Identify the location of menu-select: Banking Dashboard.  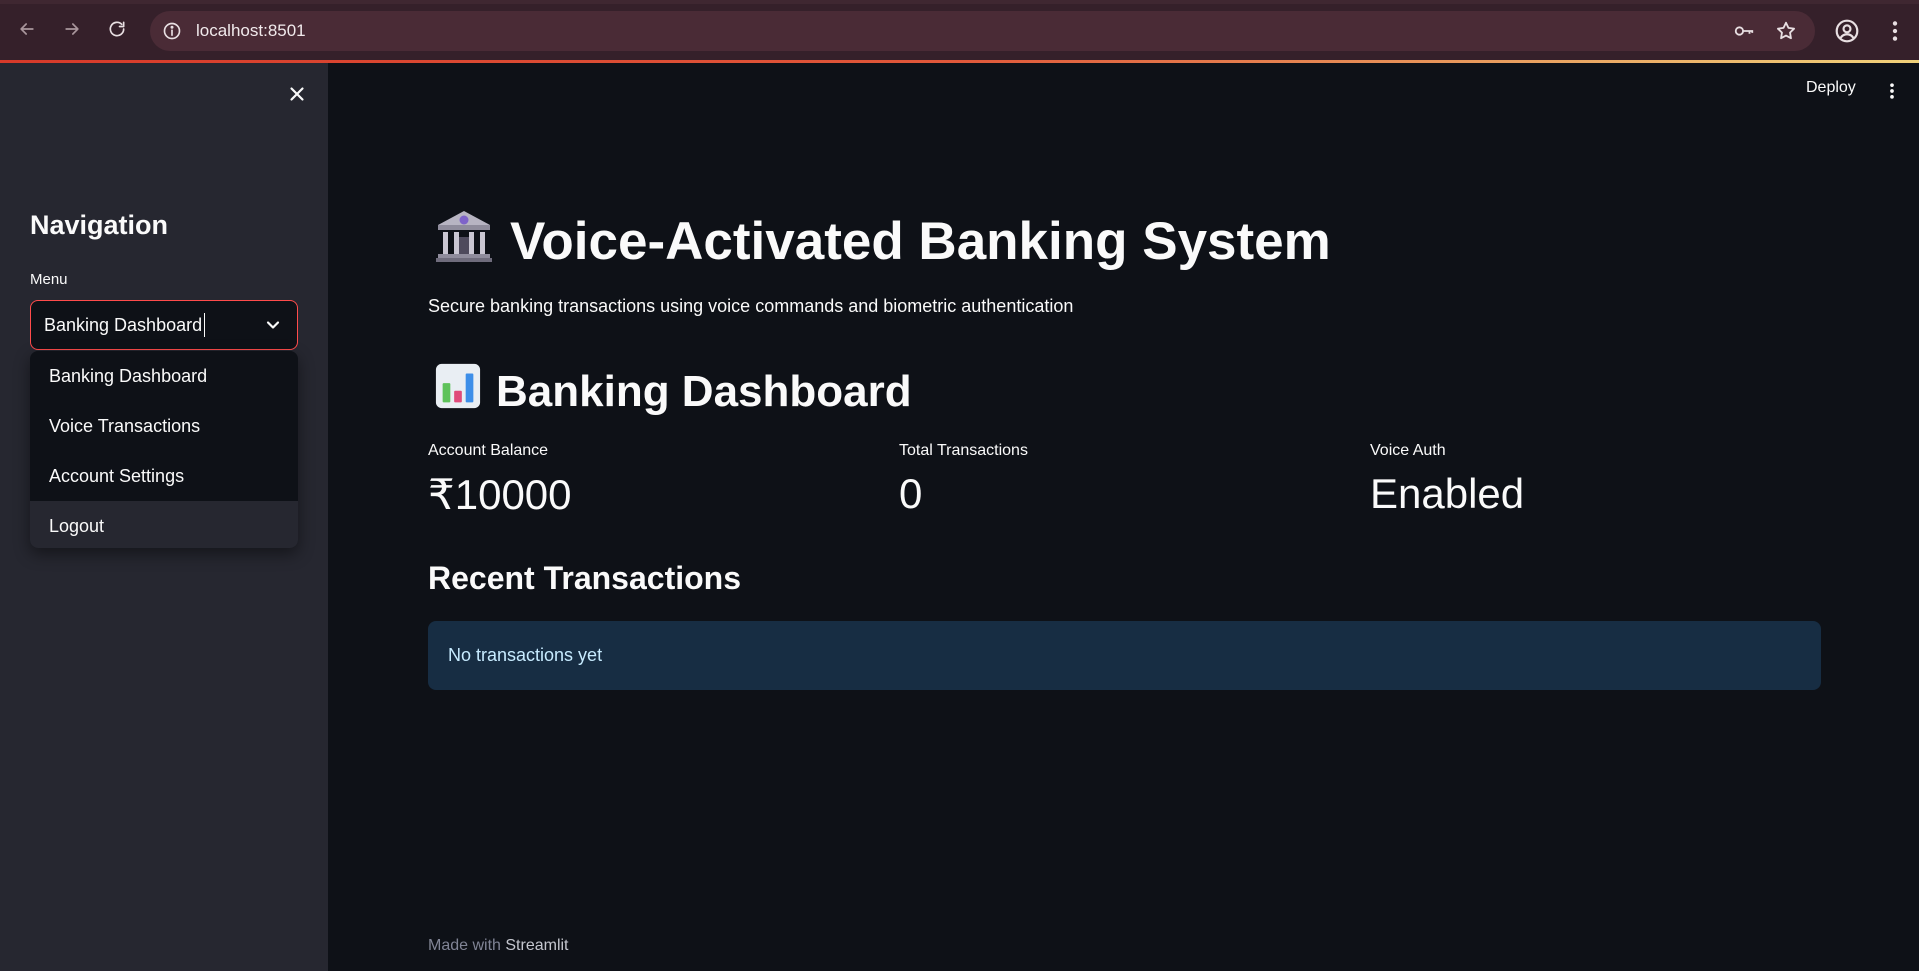
(164, 325).